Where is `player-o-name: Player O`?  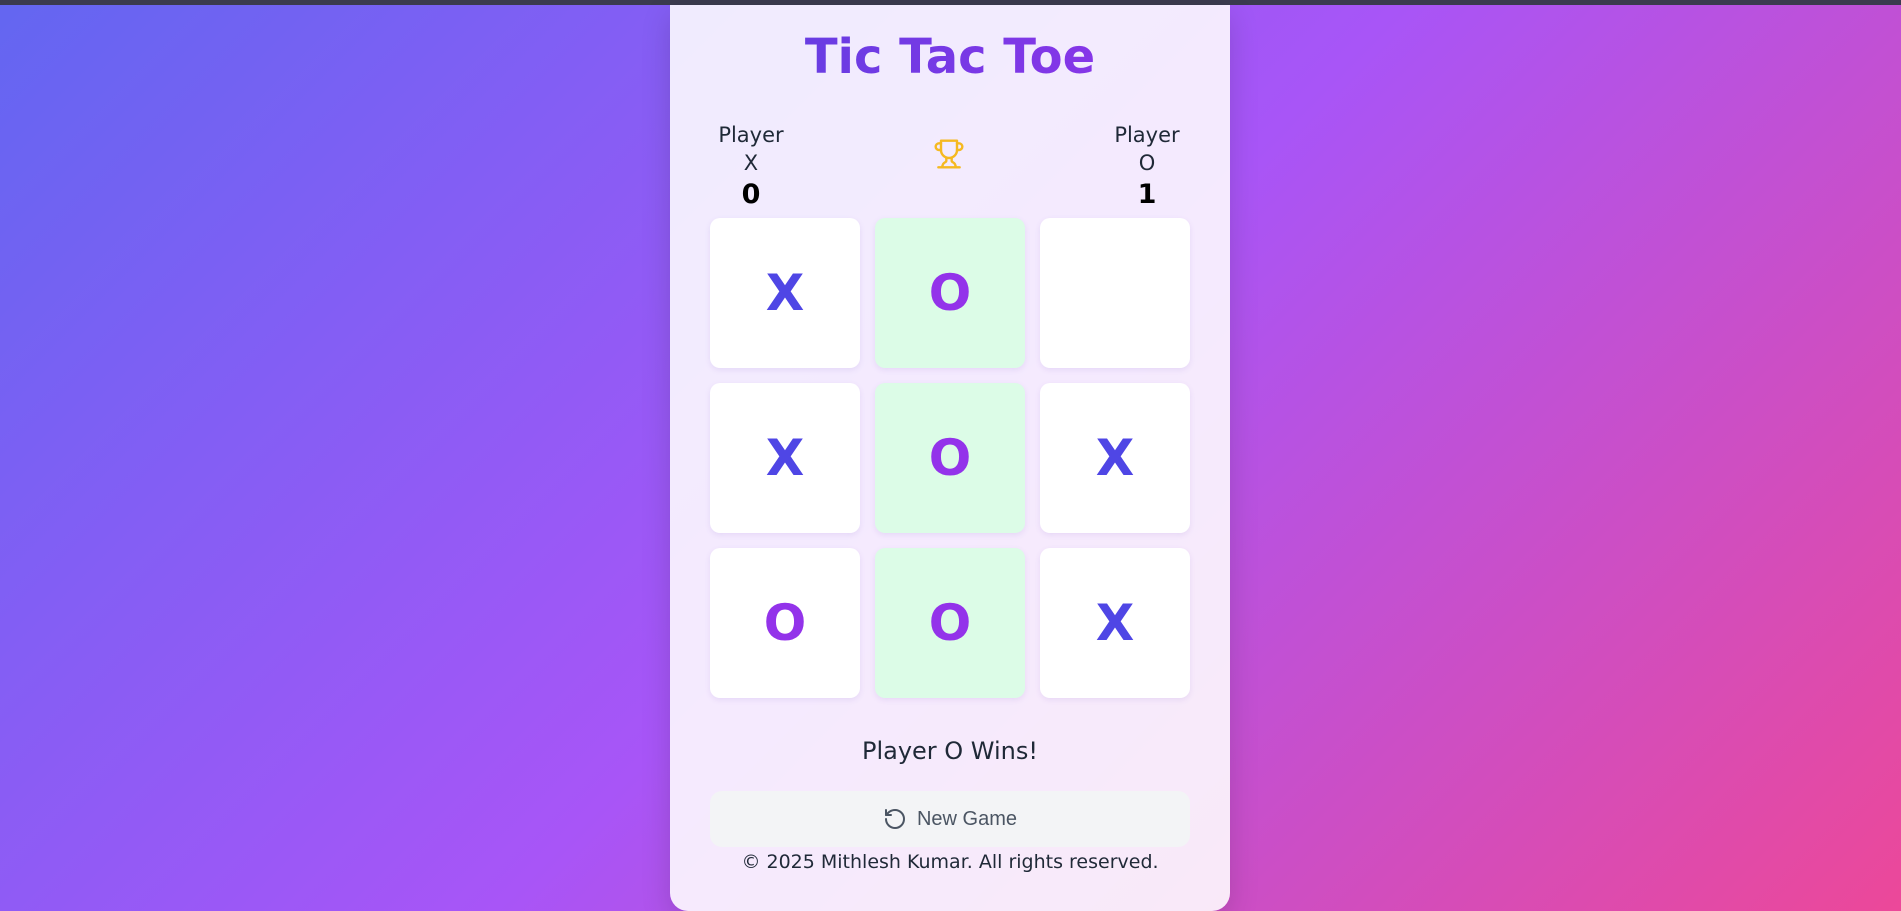 player-o-name: Player O is located at coordinates (1147, 149).